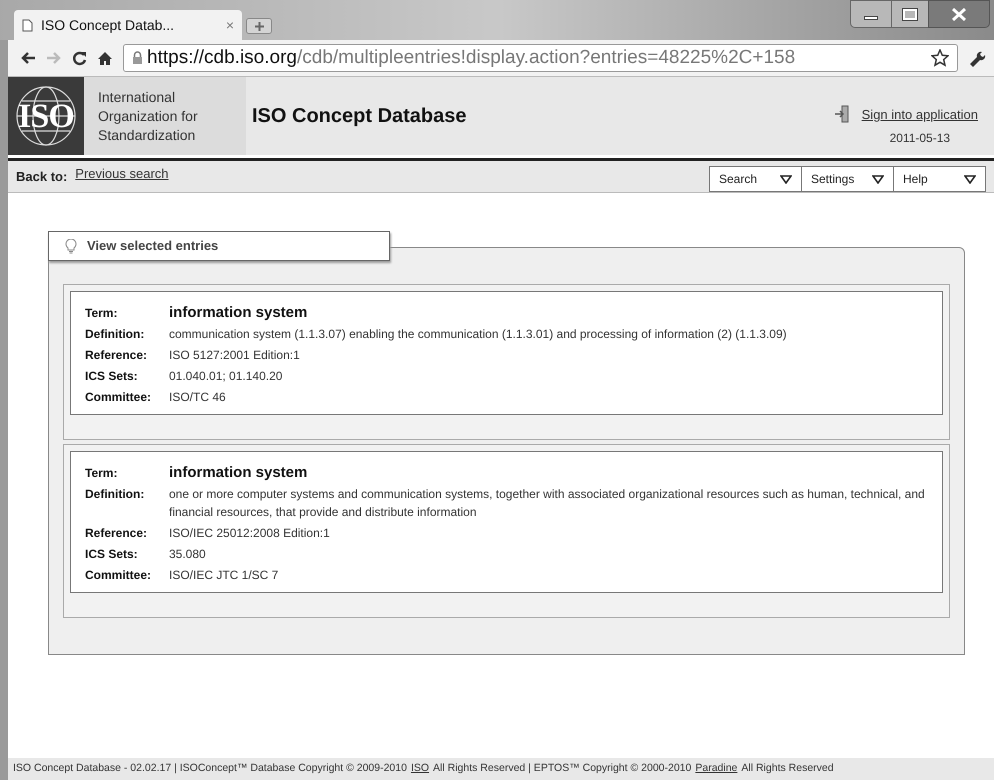 This screenshot has height=780, width=994. What do you see at coordinates (249, 533) in the screenshot?
I see `field-value: ISO/IEC 25012:2008 Edition:1` at bounding box center [249, 533].